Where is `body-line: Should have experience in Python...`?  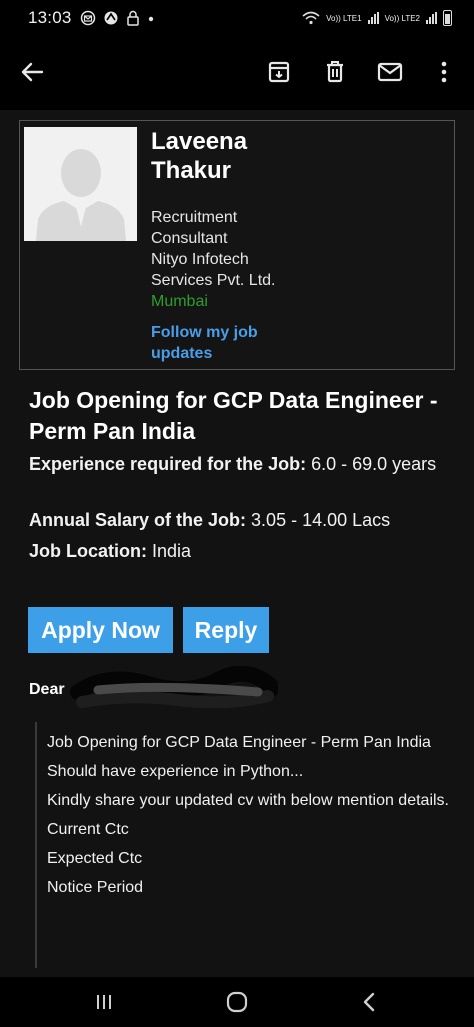 body-line: Should have experience in Python... is located at coordinates (175, 771).